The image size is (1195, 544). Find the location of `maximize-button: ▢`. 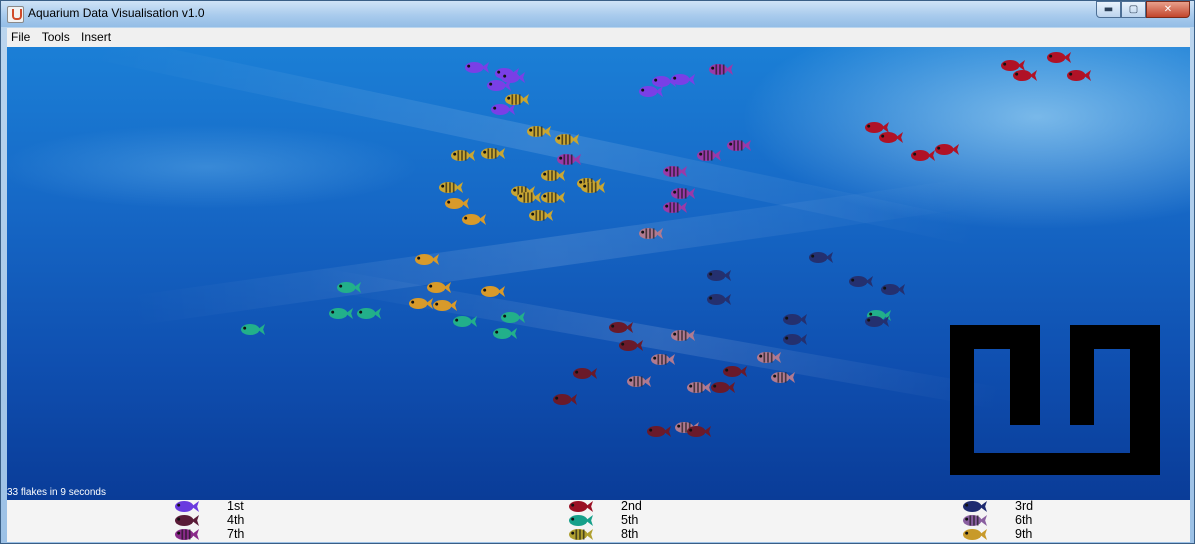

maximize-button: ▢ is located at coordinates (1133, 9).